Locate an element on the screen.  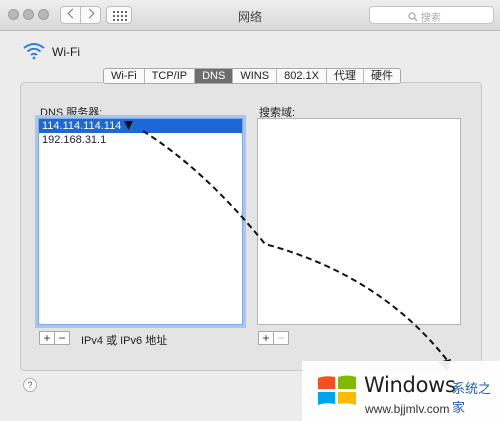
search-field: 搜索 is located at coordinates (431, 15).